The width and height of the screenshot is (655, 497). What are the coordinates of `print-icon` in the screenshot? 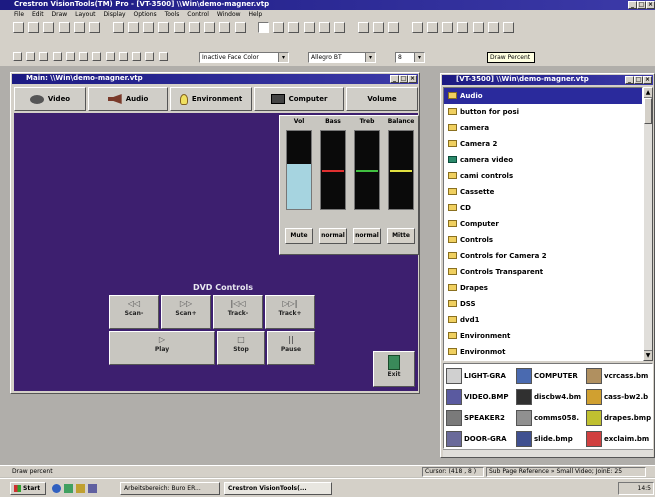 It's located at (79, 27).